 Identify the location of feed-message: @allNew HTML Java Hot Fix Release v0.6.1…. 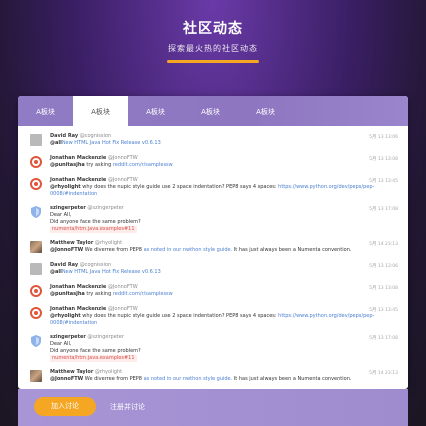
(225, 143).